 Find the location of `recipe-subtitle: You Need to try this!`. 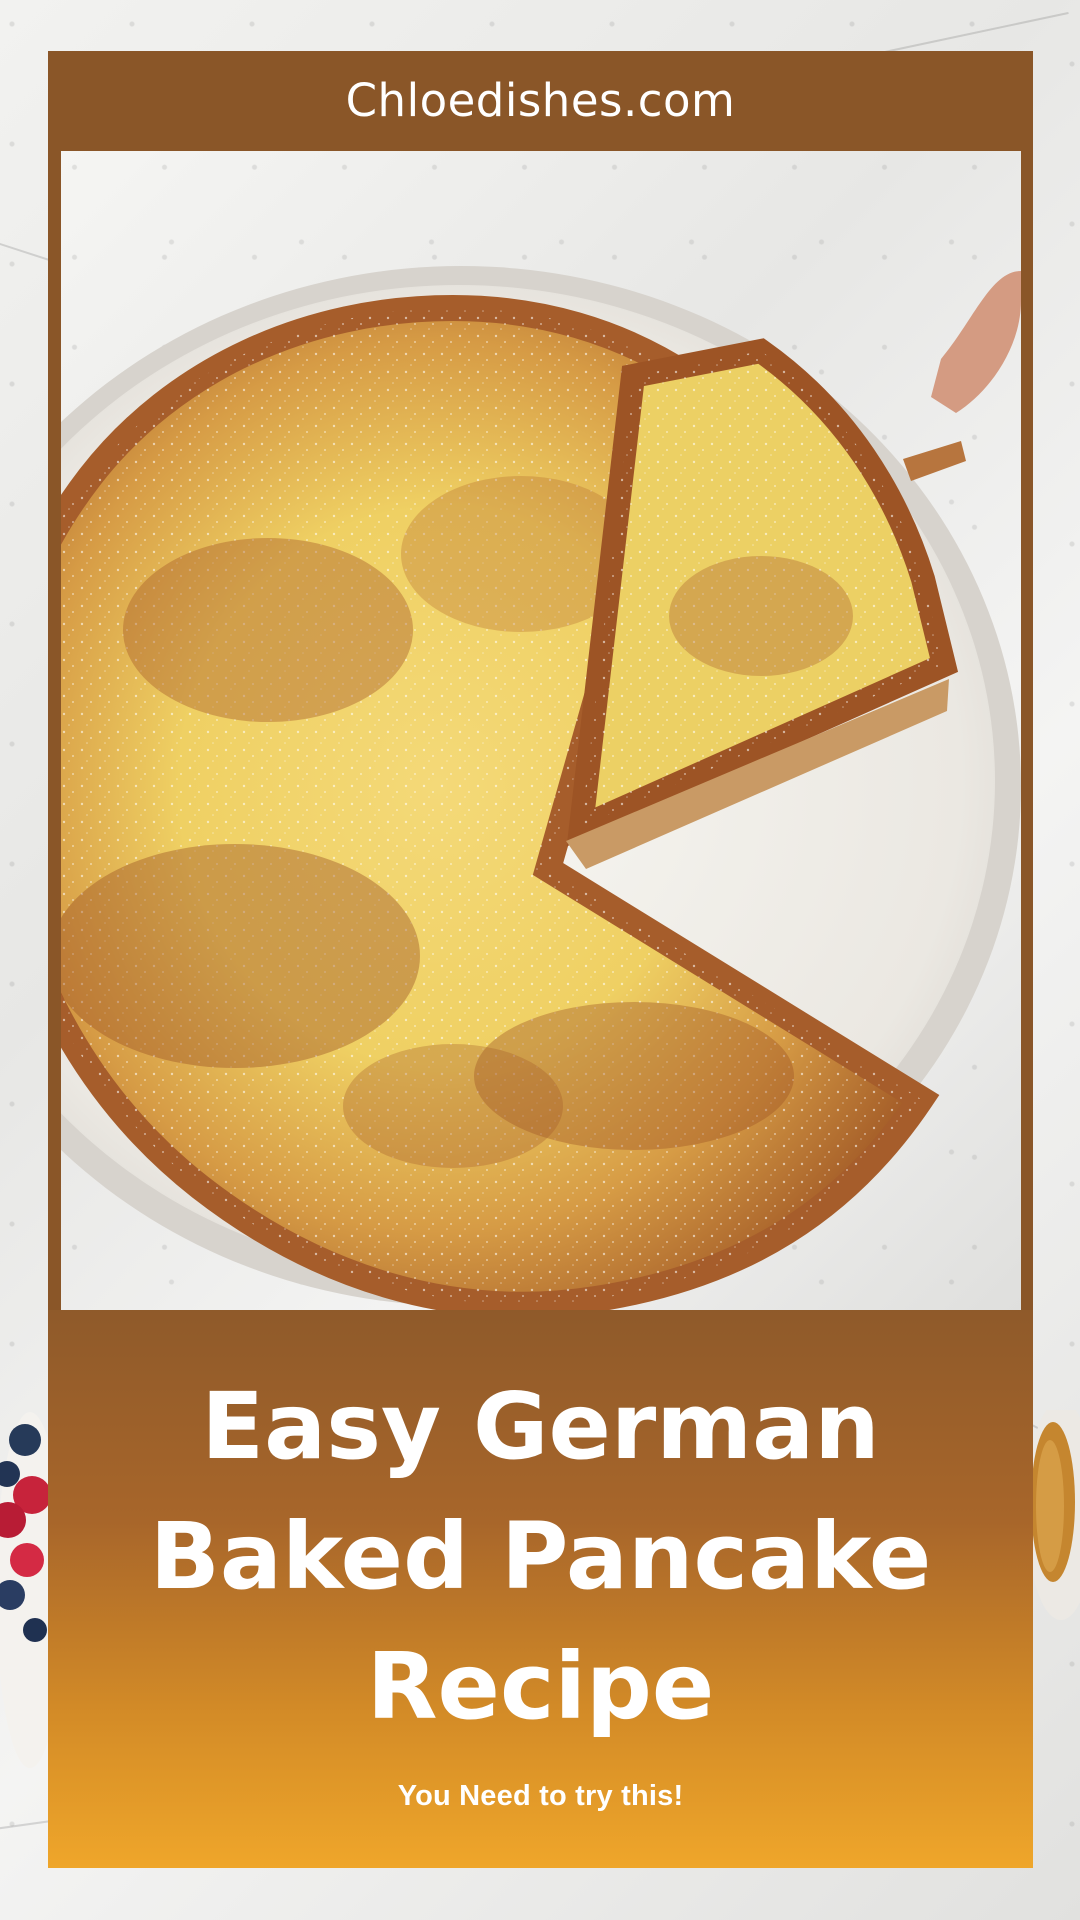

recipe-subtitle: You Need to try this! is located at coordinates (540, 1796).